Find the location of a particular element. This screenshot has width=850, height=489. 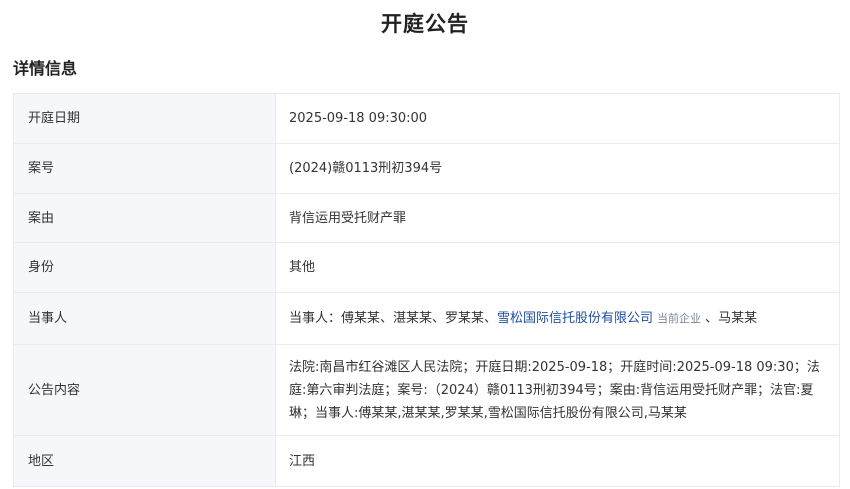

table-row: 案由 背信运用受托财产罪 is located at coordinates (426, 218).